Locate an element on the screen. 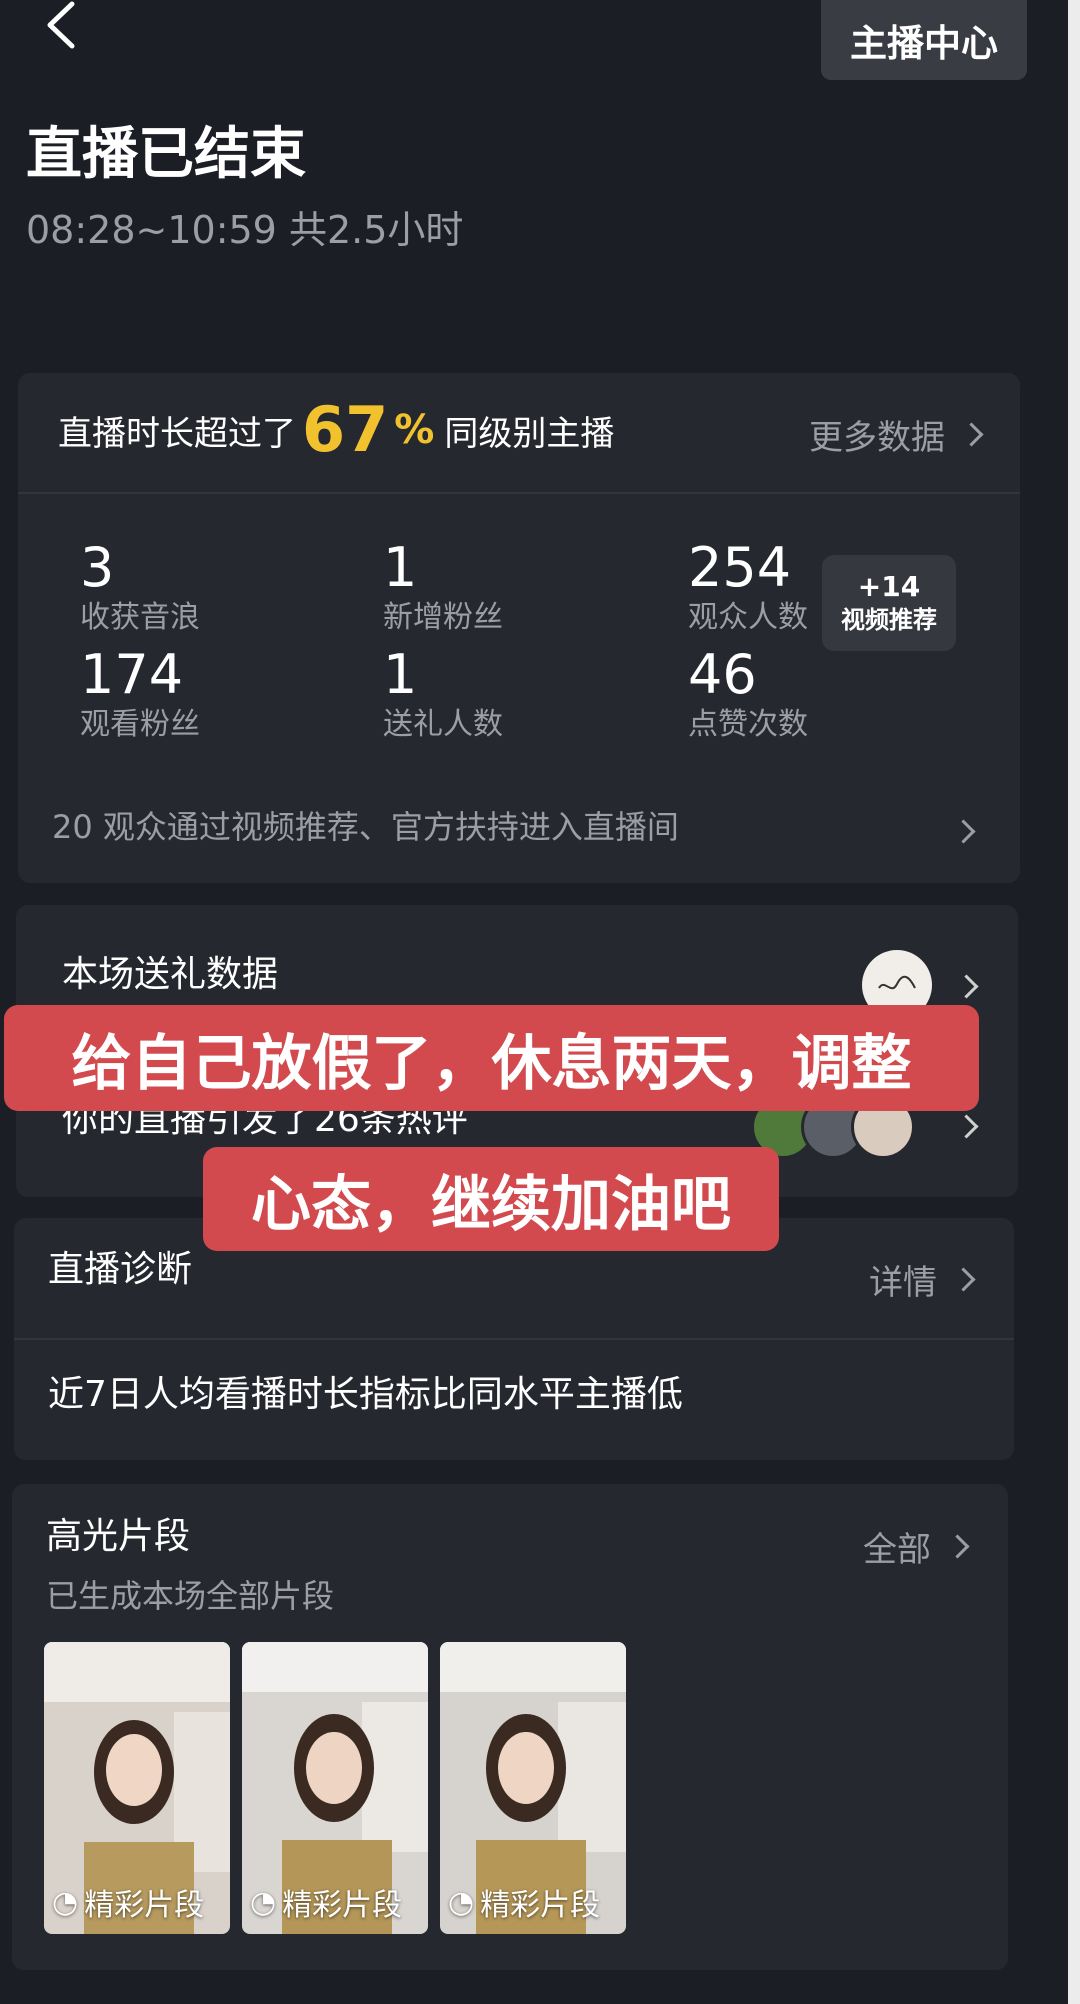 This screenshot has height=2004, width=1080. headline-percent-sign: % is located at coordinates (414, 430).